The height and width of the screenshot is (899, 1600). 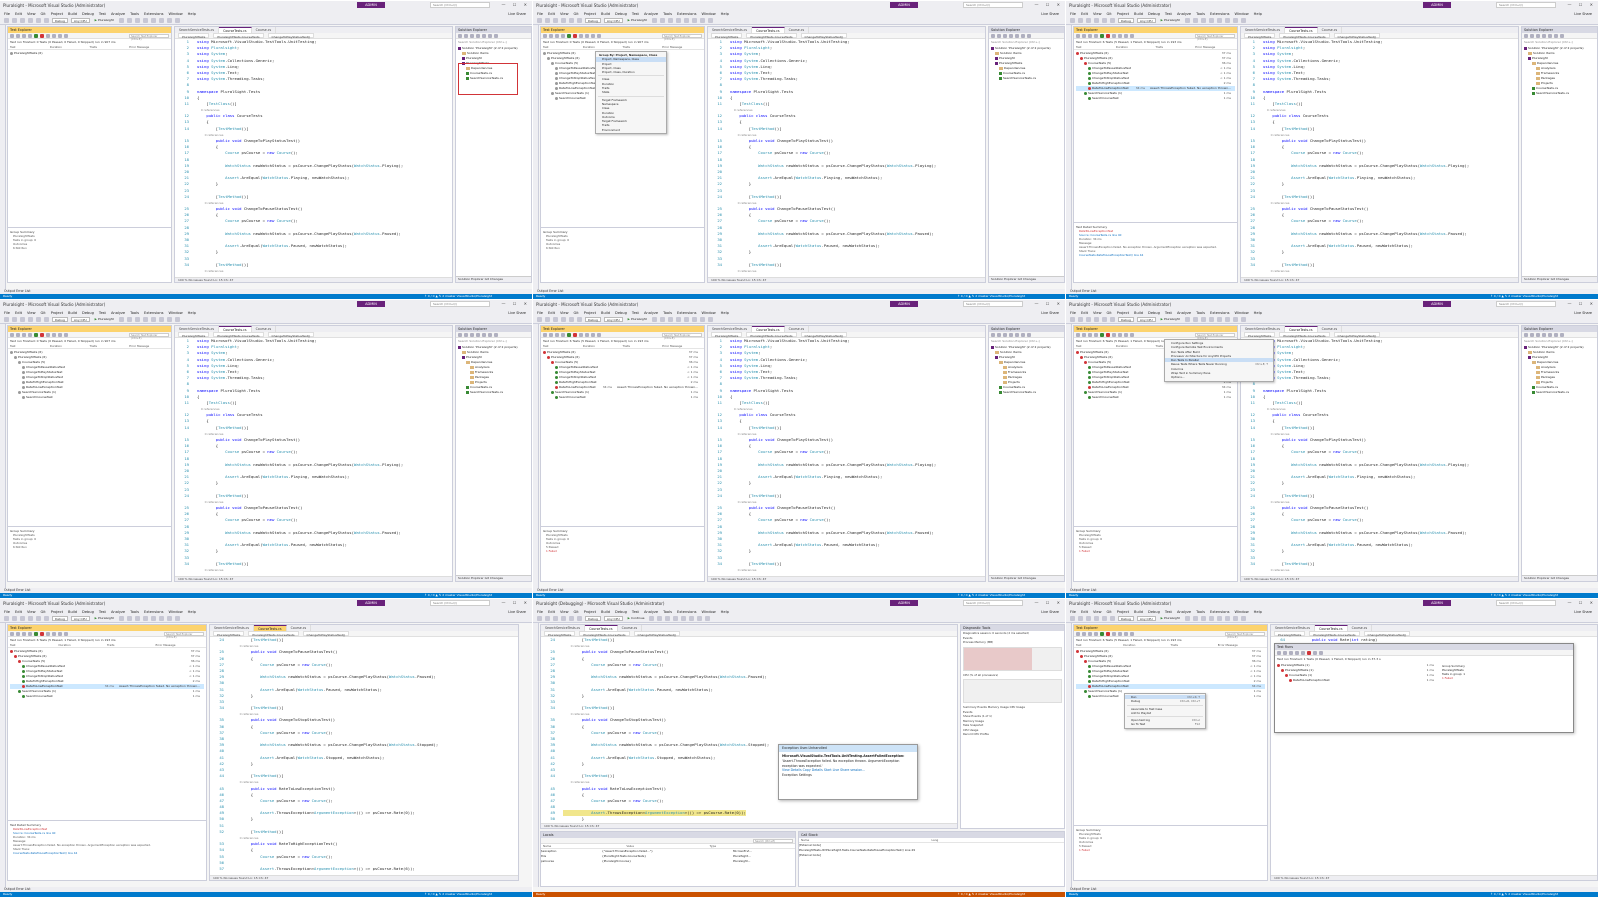 I want to click on settings-icon, so click(x=1132, y=35).